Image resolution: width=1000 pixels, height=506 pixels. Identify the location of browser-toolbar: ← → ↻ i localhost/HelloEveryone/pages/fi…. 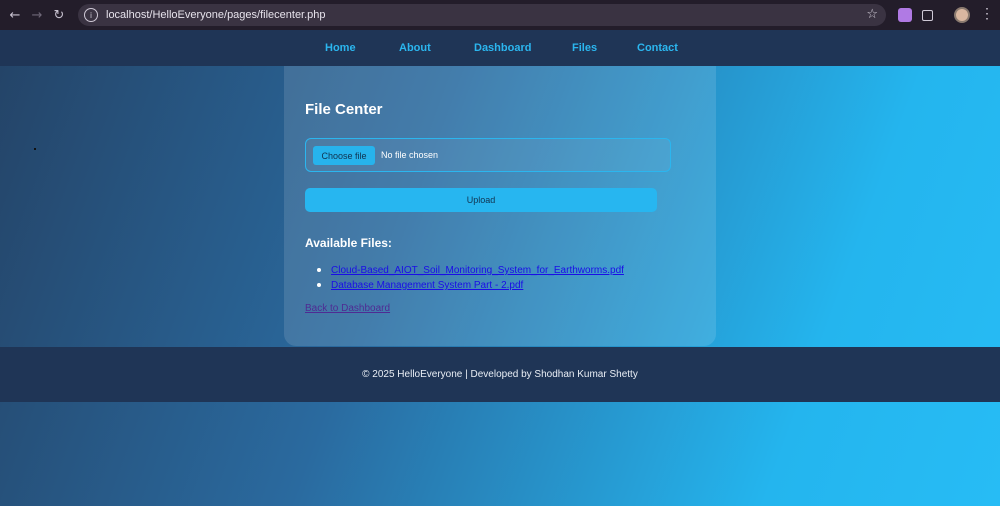
(500, 15).